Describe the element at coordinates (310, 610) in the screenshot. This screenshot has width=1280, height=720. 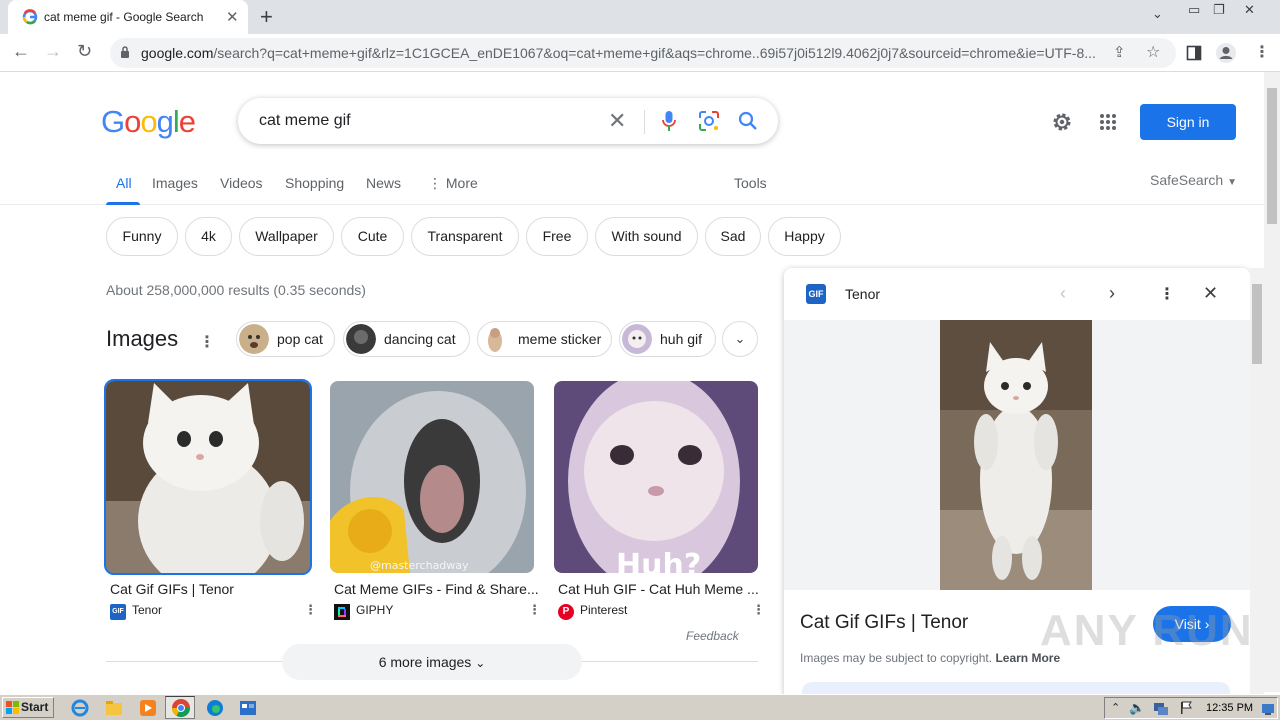
I see `result-1-menu-icon: ⋮` at that location.